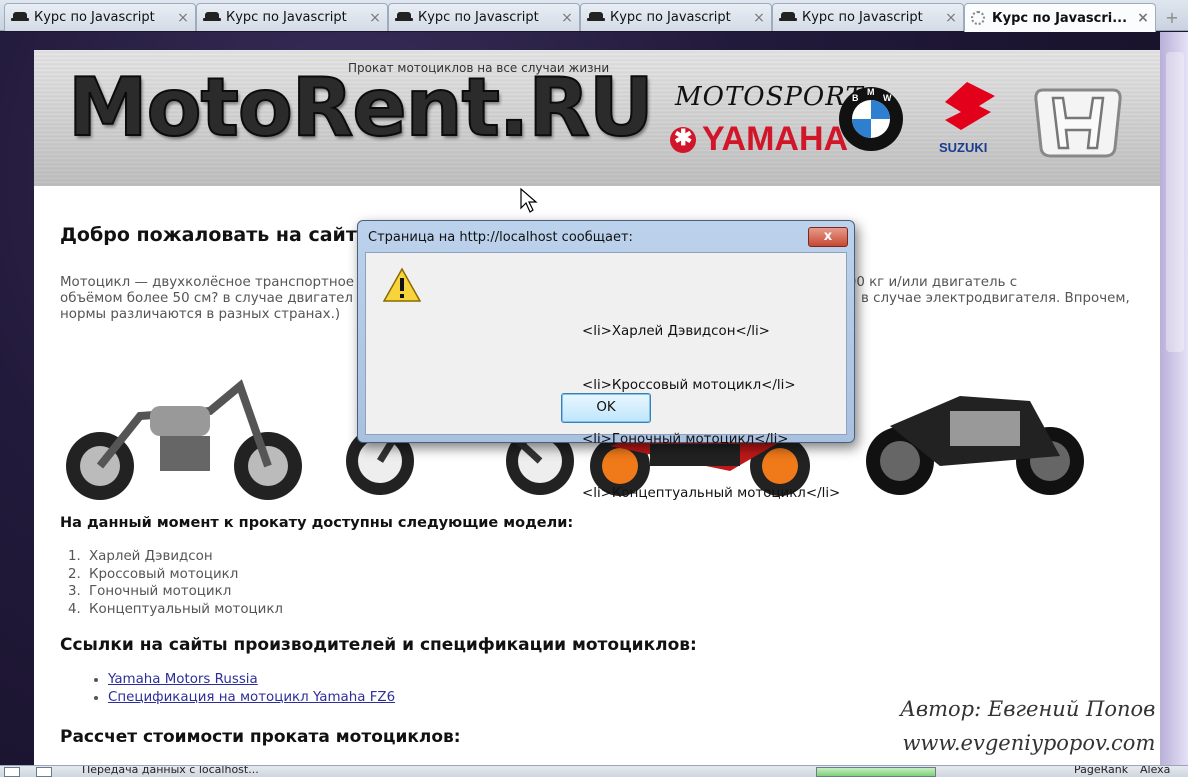  Describe the element at coordinates (184, 575) in the screenshot. I see `list-item: Кроссовый мотоцикл` at that location.